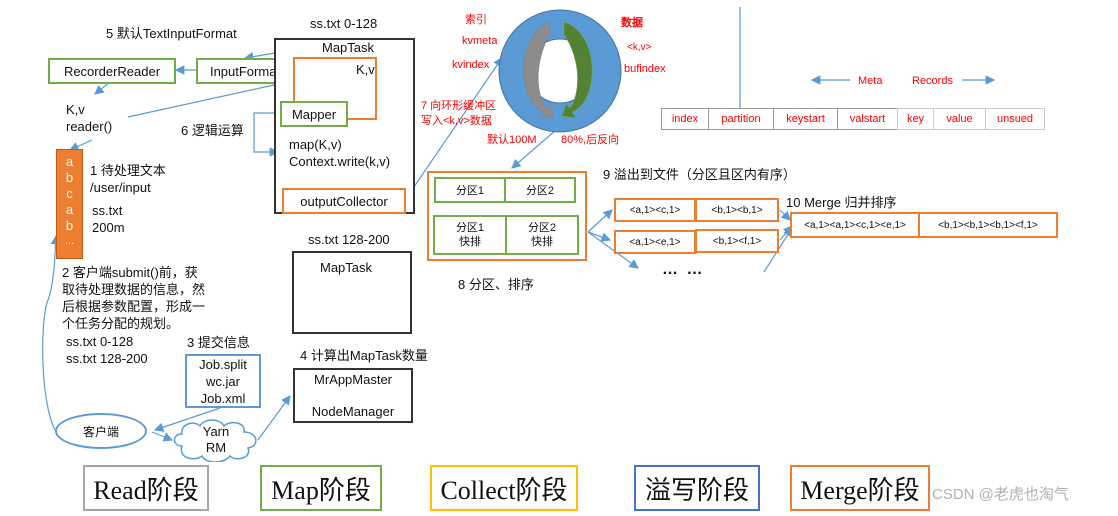 The width and height of the screenshot is (1118, 516). Describe the element at coordinates (684, 119) in the screenshot. I see `meta-cell-index: index` at that location.